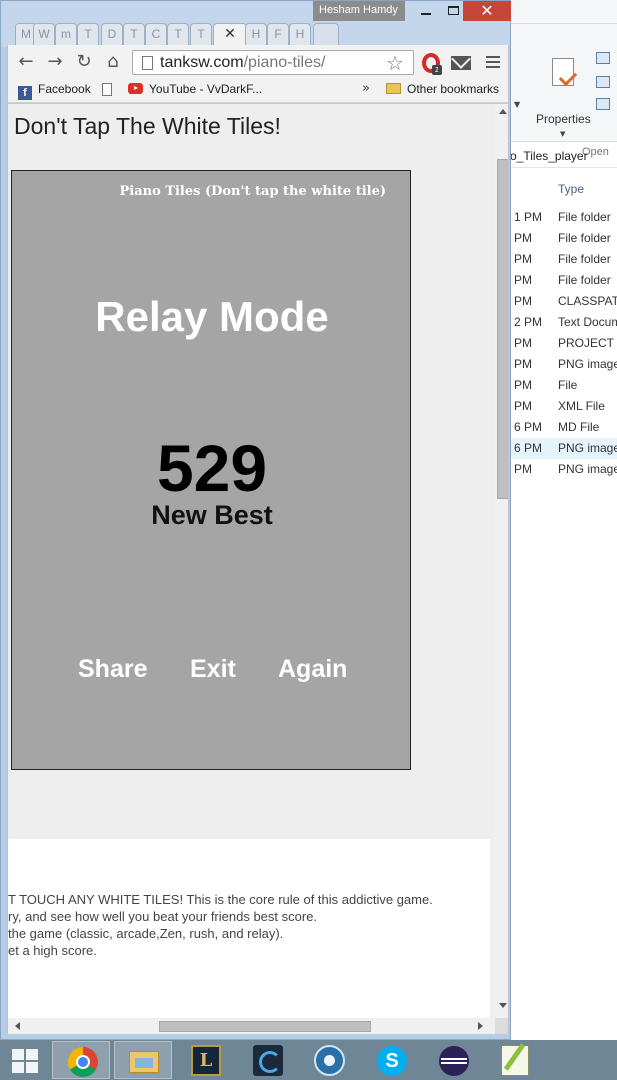  What do you see at coordinates (587, 322) in the screenshot?
I see `file-type: Text Docum` at bounding box center [587, 322].